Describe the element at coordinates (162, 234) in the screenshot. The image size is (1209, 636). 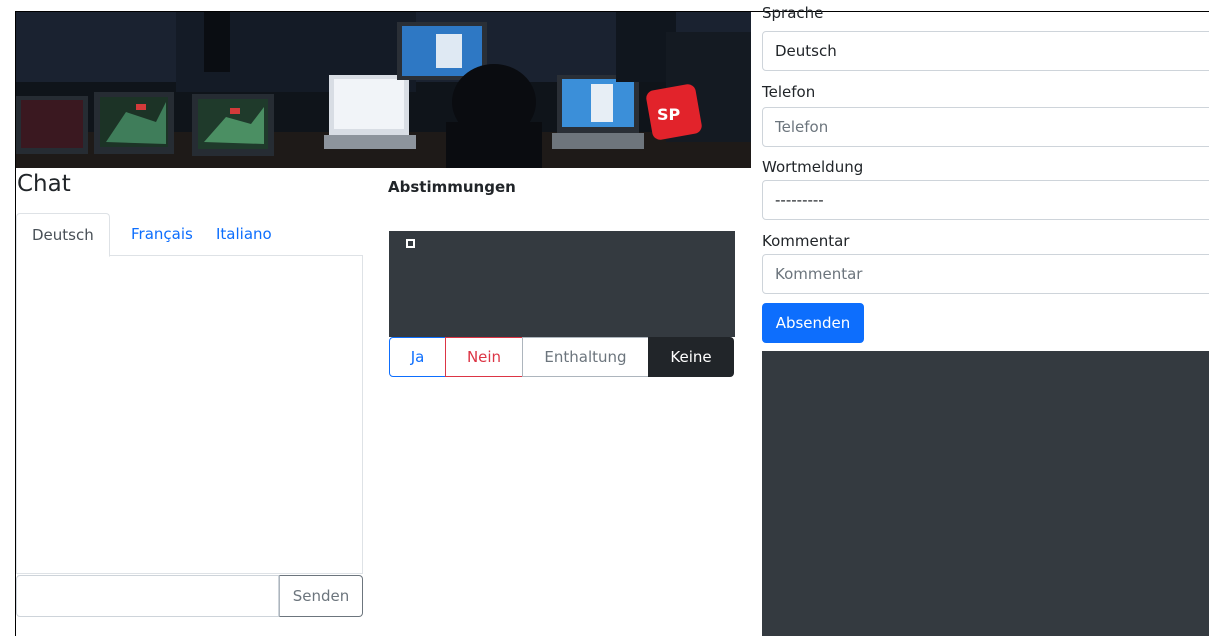
I see `tab-francais: Français` at that location.